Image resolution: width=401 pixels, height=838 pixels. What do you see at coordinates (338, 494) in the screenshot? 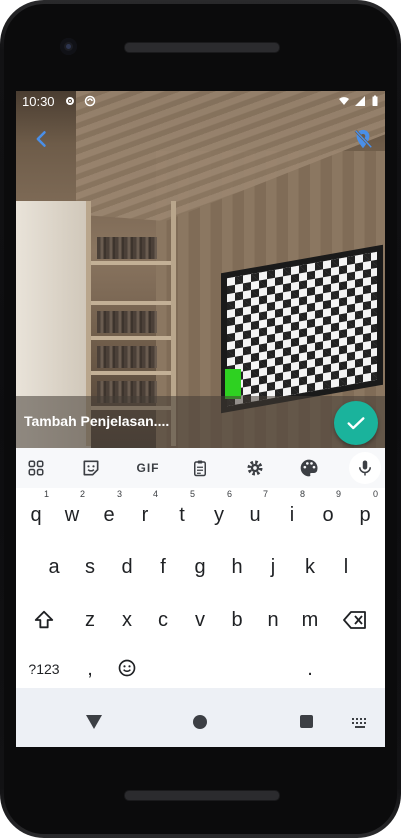
I see `key-hint: 9` at bounding box center [338, 494].